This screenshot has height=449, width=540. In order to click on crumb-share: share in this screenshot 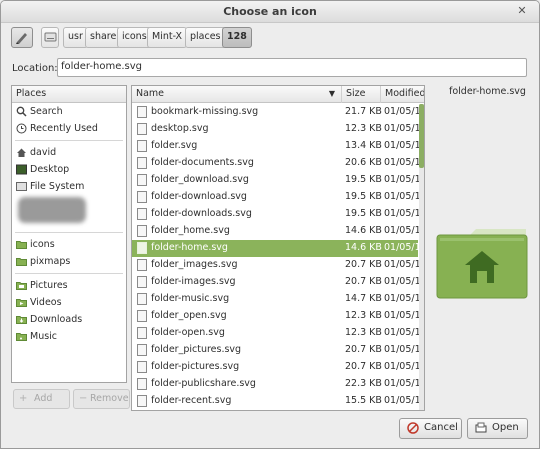, I will do `click(103, 37)`.